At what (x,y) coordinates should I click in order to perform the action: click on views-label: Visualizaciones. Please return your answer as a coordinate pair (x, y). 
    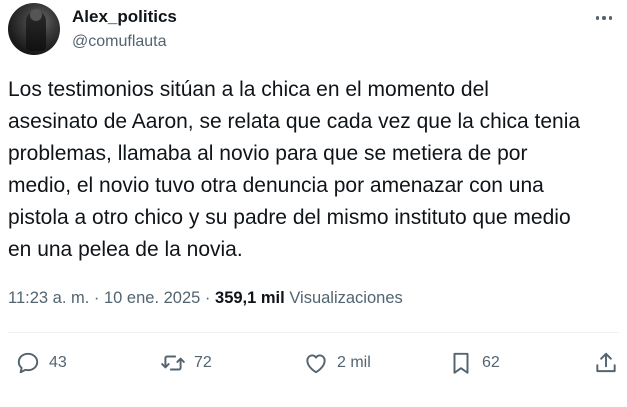
    Looking at the image, I should click on (343, 298).